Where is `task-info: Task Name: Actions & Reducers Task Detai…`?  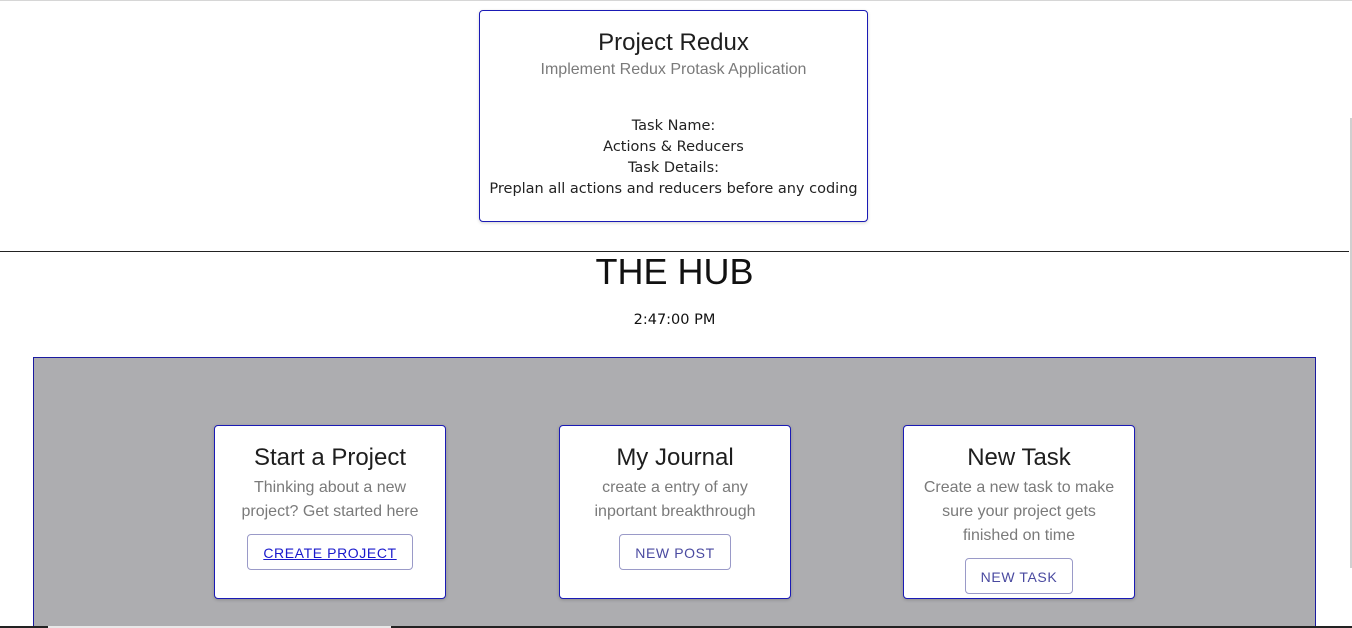 task-info: Task Name: Actions & Reducers Task Detai… is located at coordinates (673, 158).